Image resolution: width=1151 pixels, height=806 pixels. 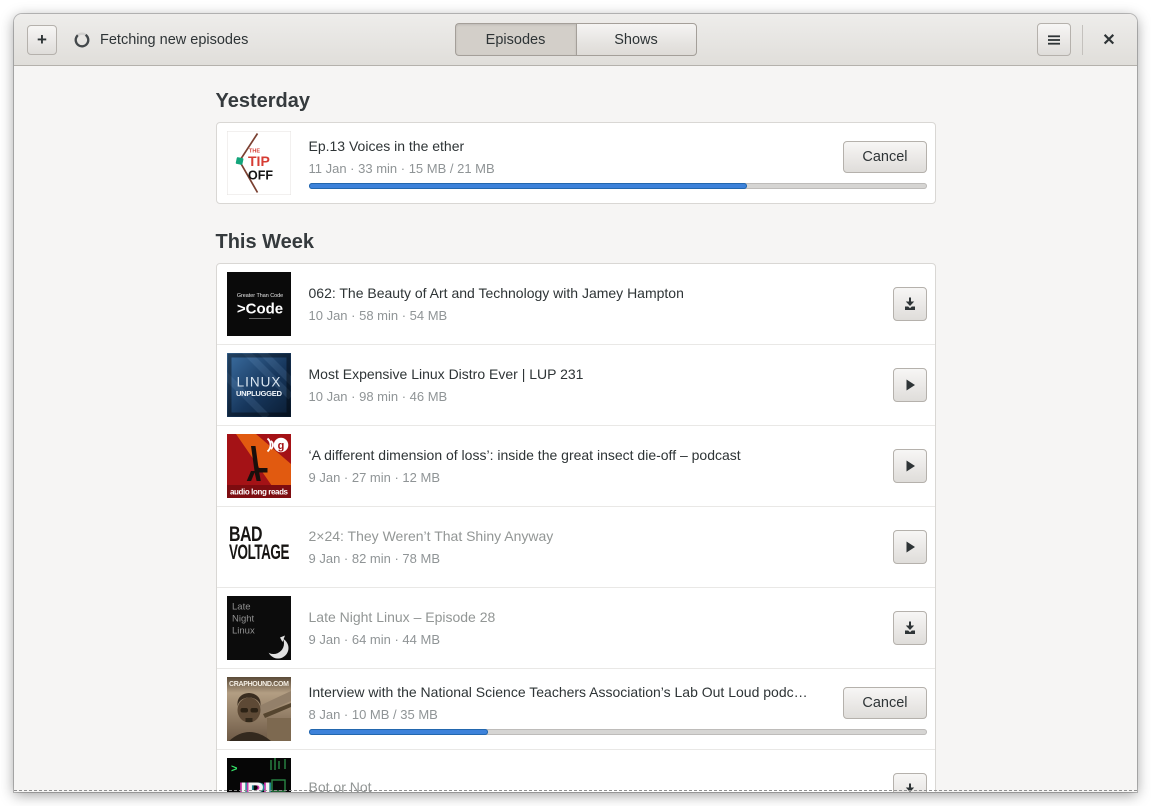 What do you see at coordinates (260, 176) in the screenshot?
I see `svg-text: OFF` at bounding box center [260, 176].